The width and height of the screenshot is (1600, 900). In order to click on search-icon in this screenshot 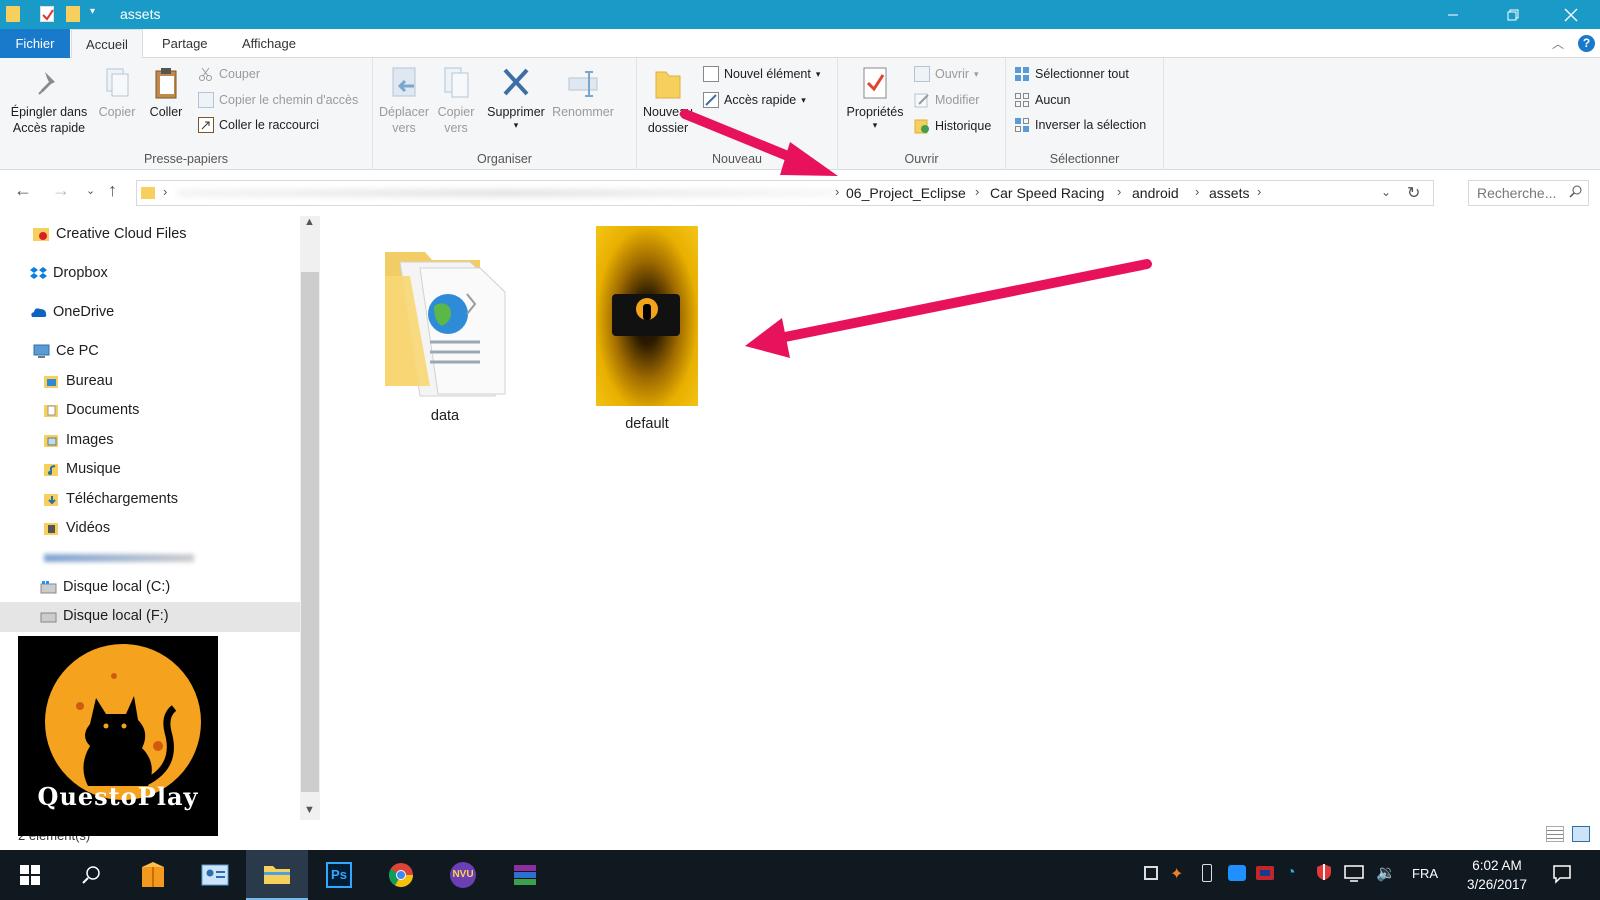, I will do `click(91, 875)`.